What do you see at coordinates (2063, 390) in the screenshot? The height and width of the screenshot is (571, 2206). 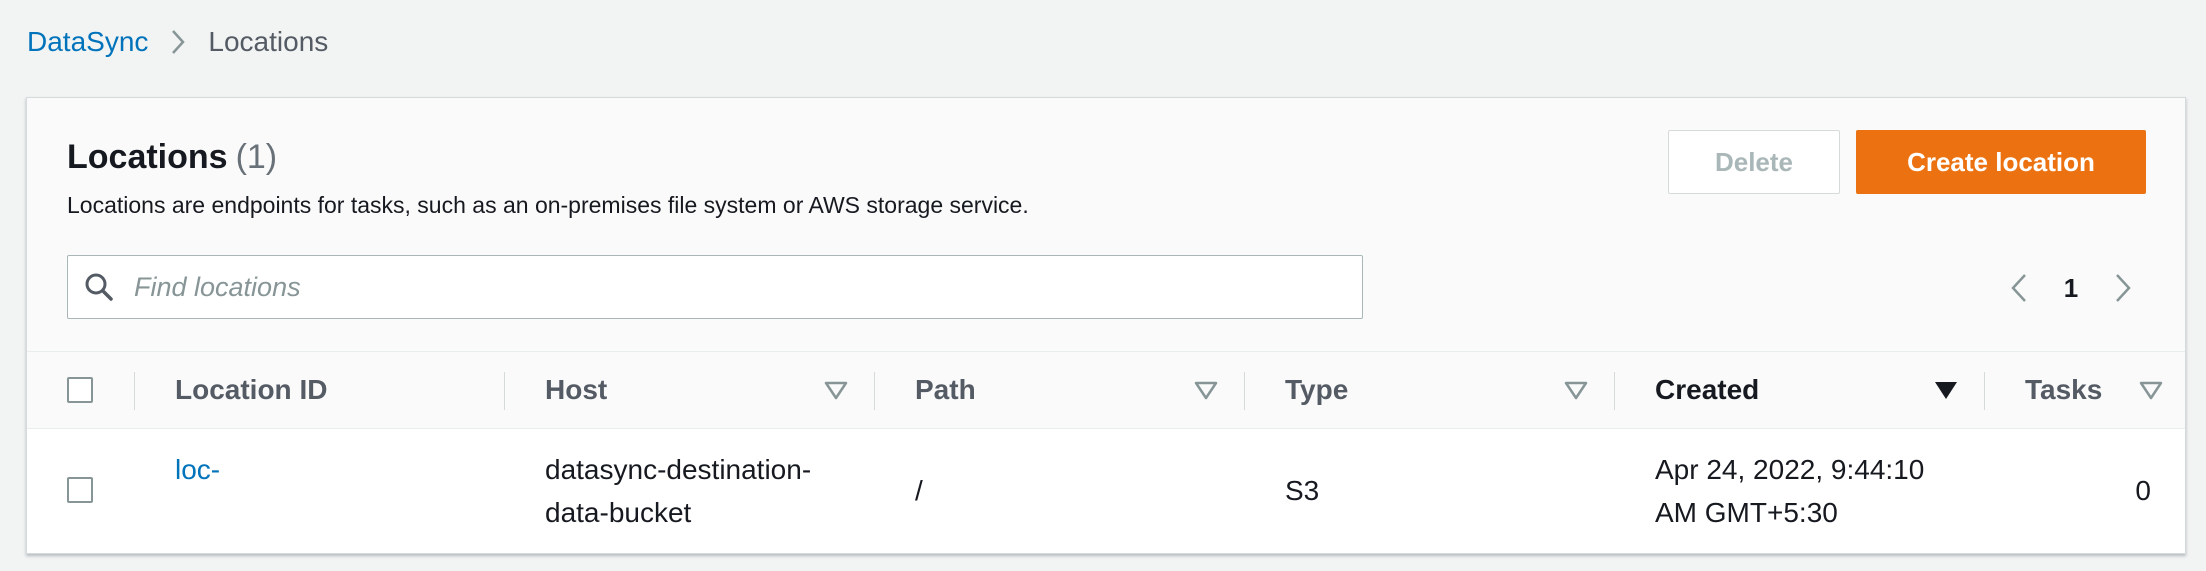 I see `column-header-tasks: Tasks` at bounding box center [2063, 390].